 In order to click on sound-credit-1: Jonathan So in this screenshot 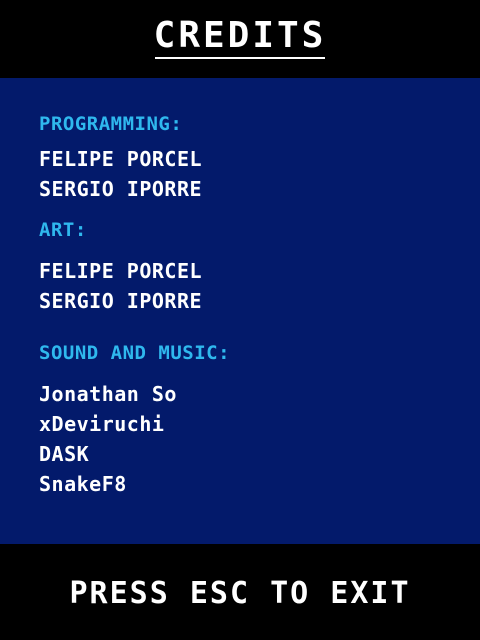, I will do `click(108, 394)`.